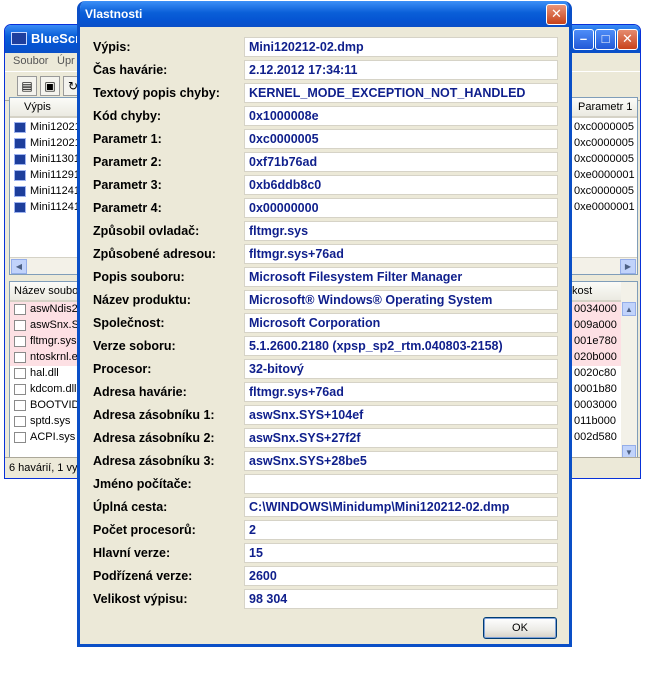 This screenshot has height=678, width=667. I want to click on main-close-button: ✕, so click(627, 39).